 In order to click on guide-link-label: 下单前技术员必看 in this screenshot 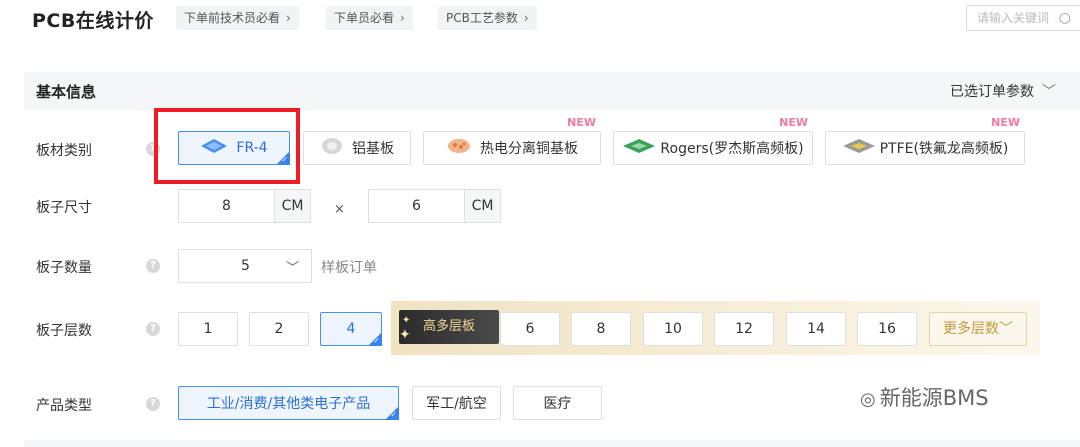, I will do `click(232, 18)`.